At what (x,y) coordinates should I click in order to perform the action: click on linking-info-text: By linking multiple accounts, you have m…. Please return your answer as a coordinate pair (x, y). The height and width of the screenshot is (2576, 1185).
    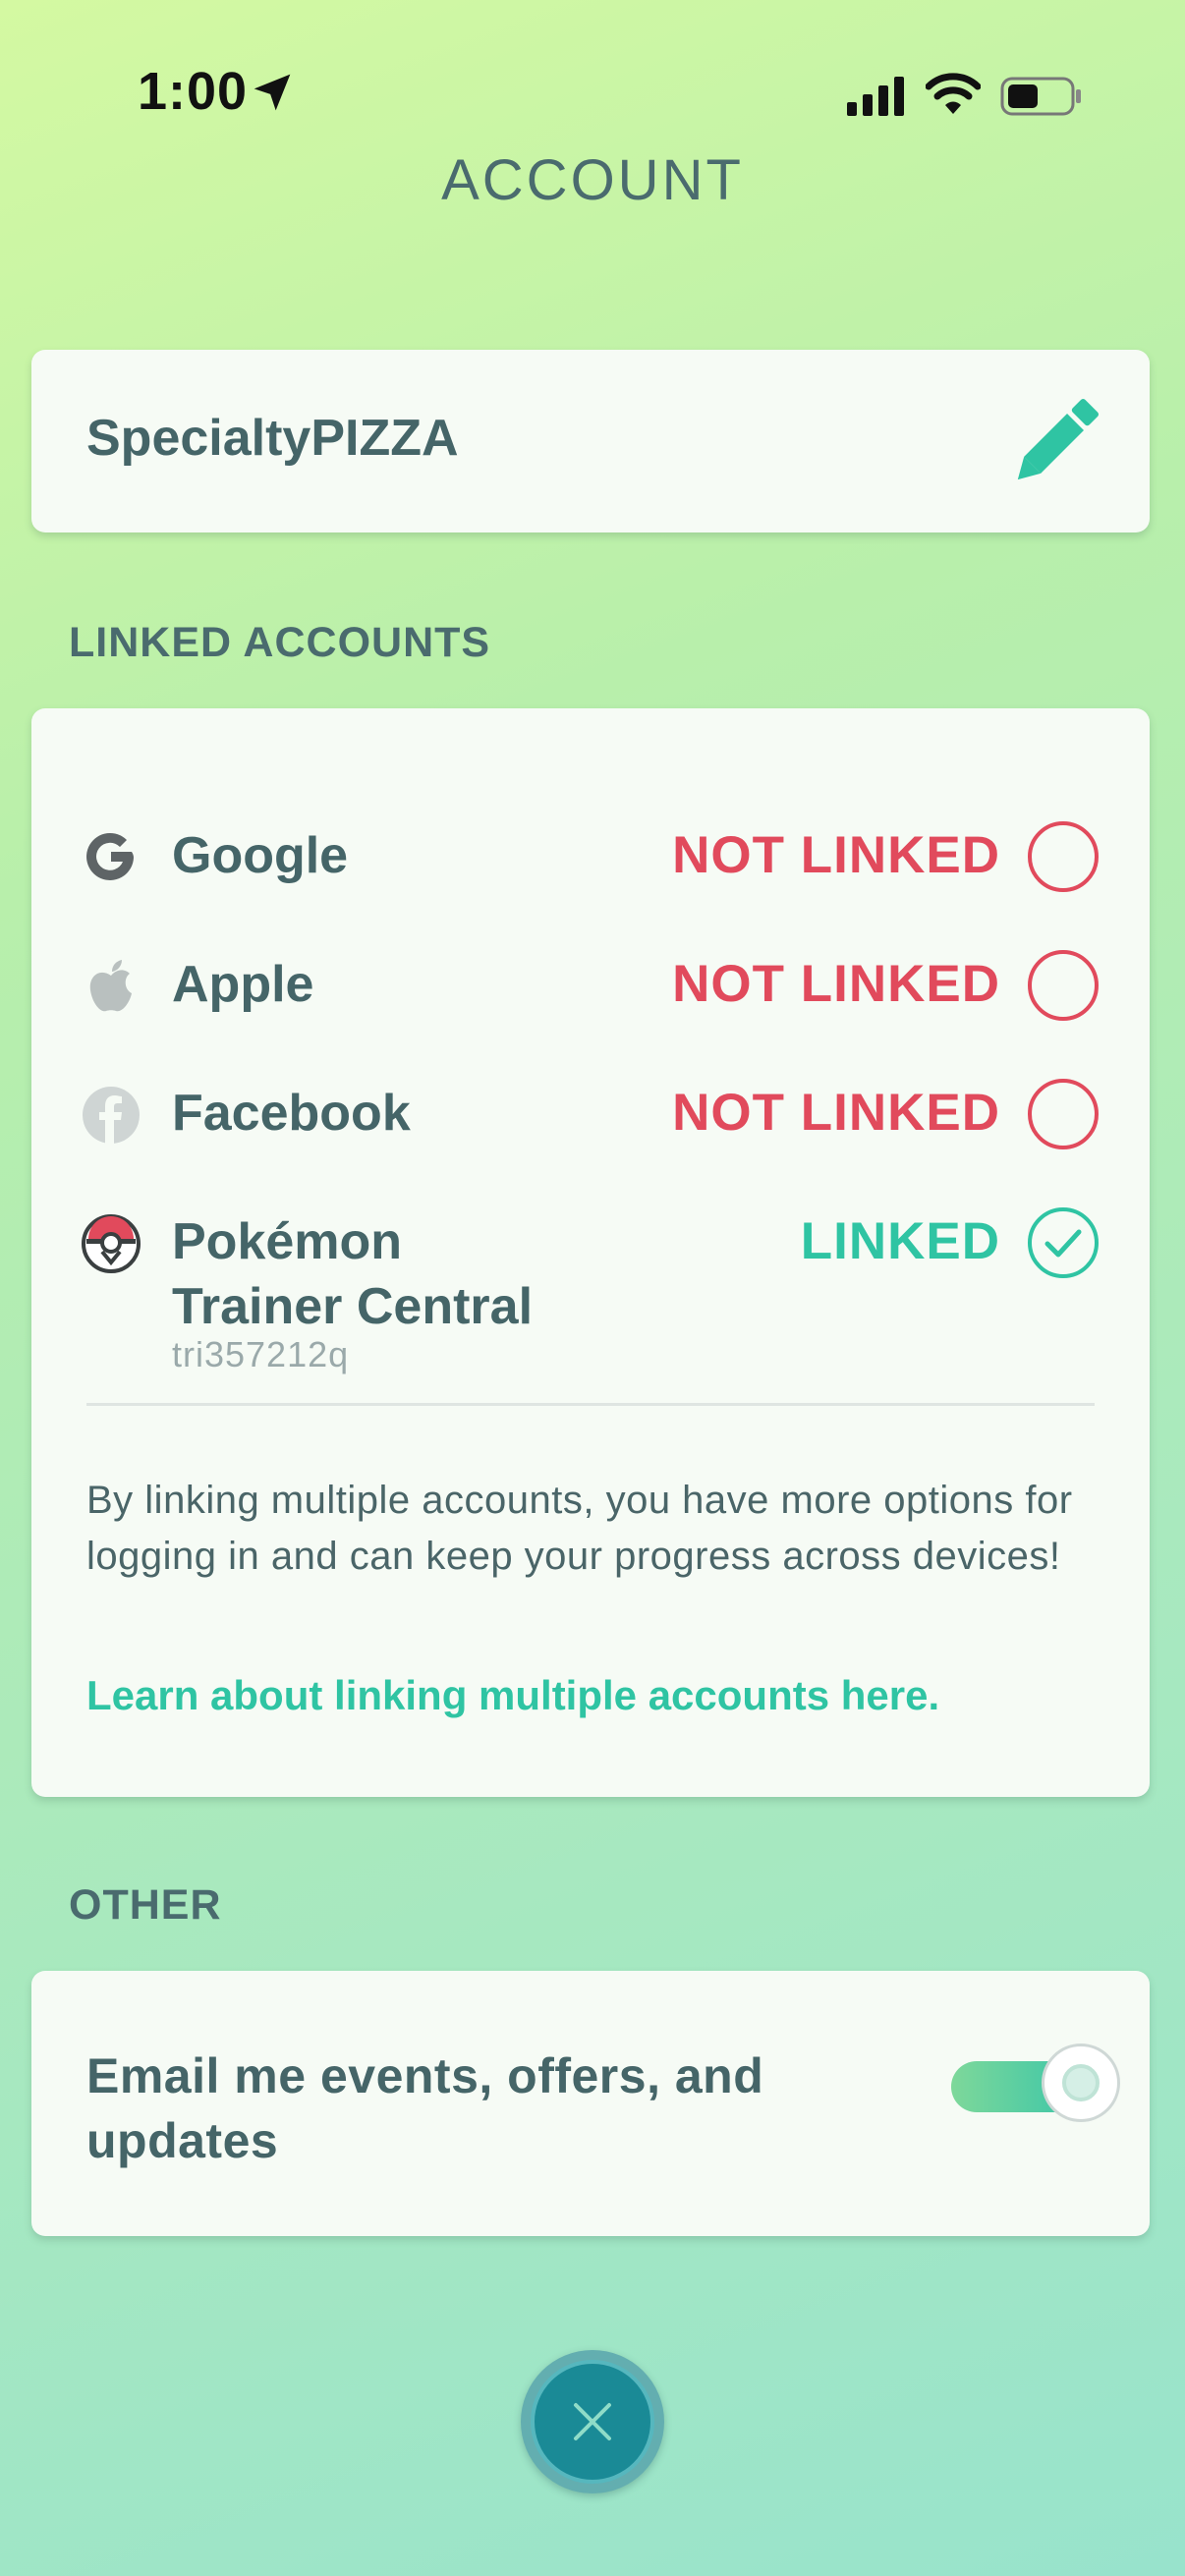
    Looking at the image, I should click on (579, 1528).